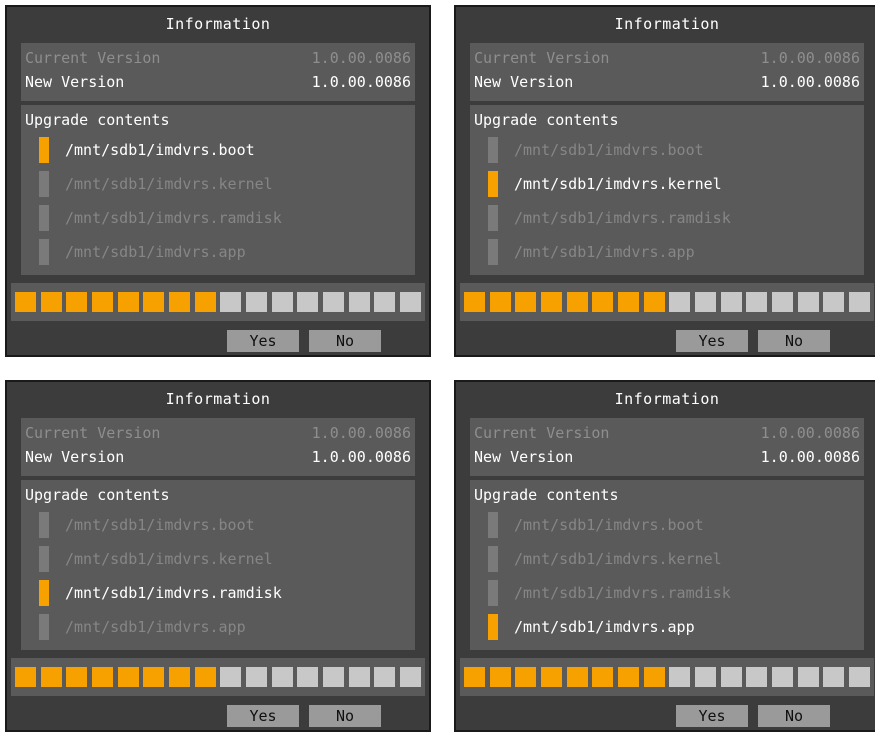  What do you see at coordinates (542, 58) in the screenshot?
I see `current-version-label: Current Version` at bounding box center [542, 58].